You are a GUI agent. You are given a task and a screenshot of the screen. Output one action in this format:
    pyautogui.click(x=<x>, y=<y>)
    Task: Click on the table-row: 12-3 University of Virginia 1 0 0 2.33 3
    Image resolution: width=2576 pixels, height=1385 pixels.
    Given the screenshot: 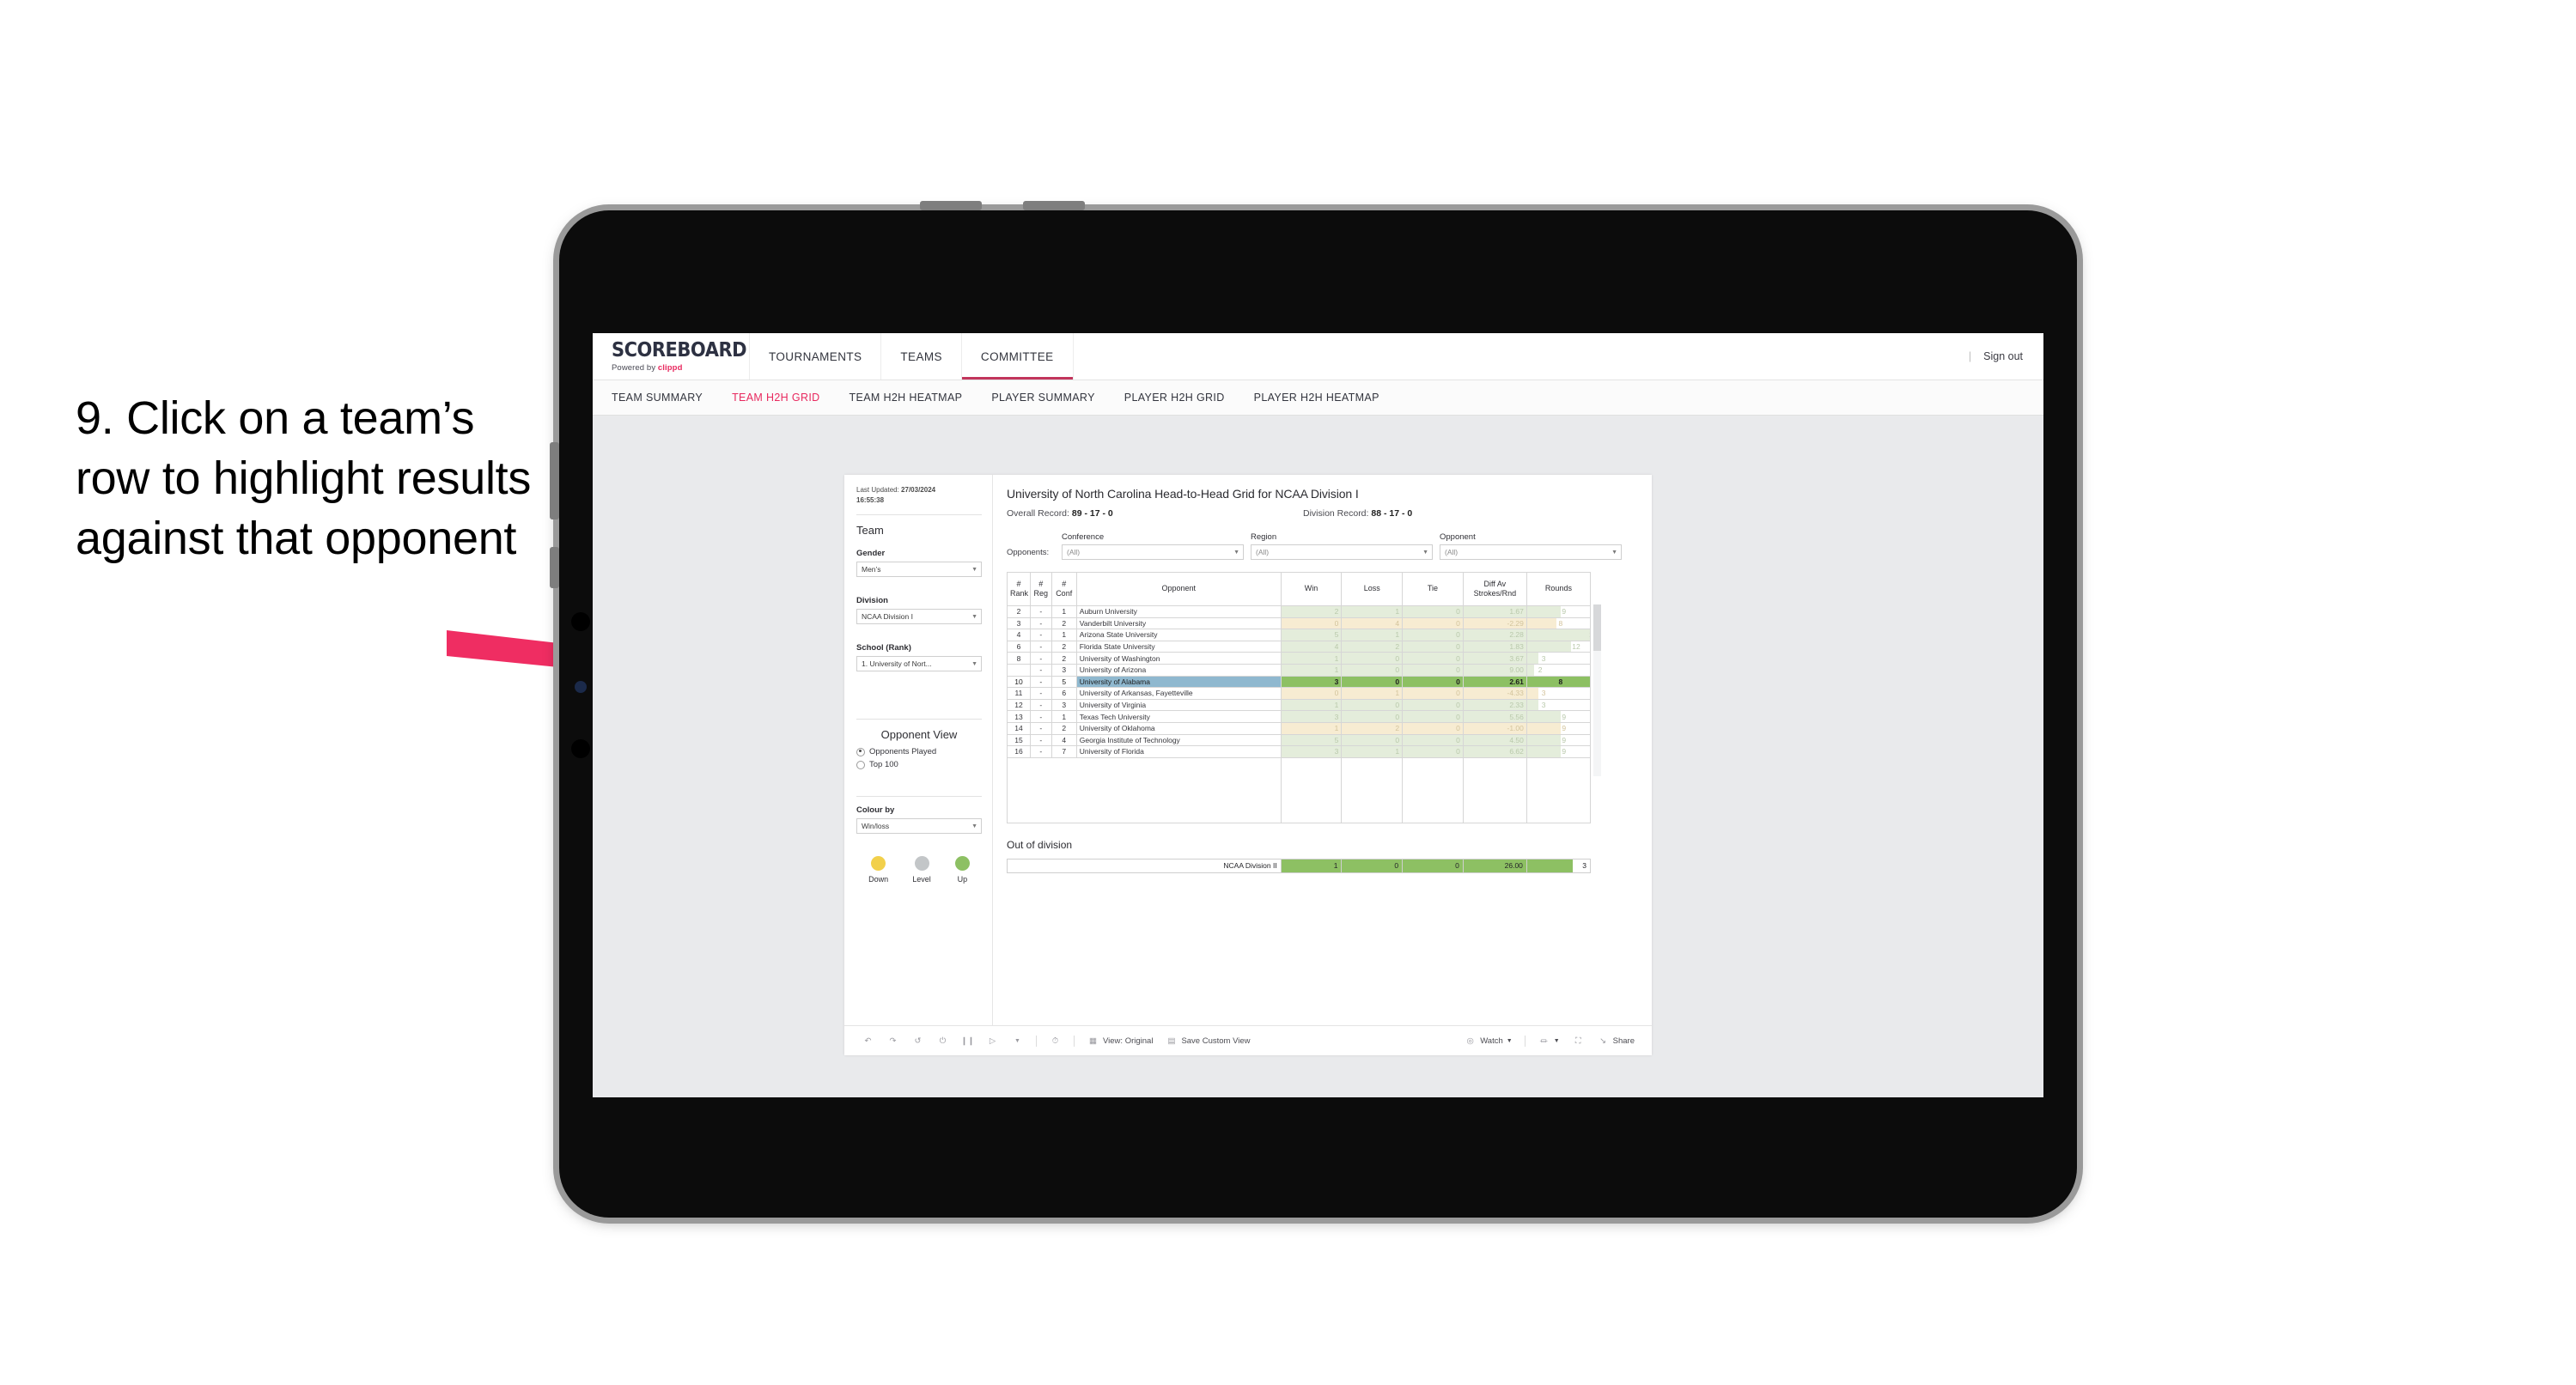 What is the action you would take?
    pyautogui.click(x=1299, y=705)
    